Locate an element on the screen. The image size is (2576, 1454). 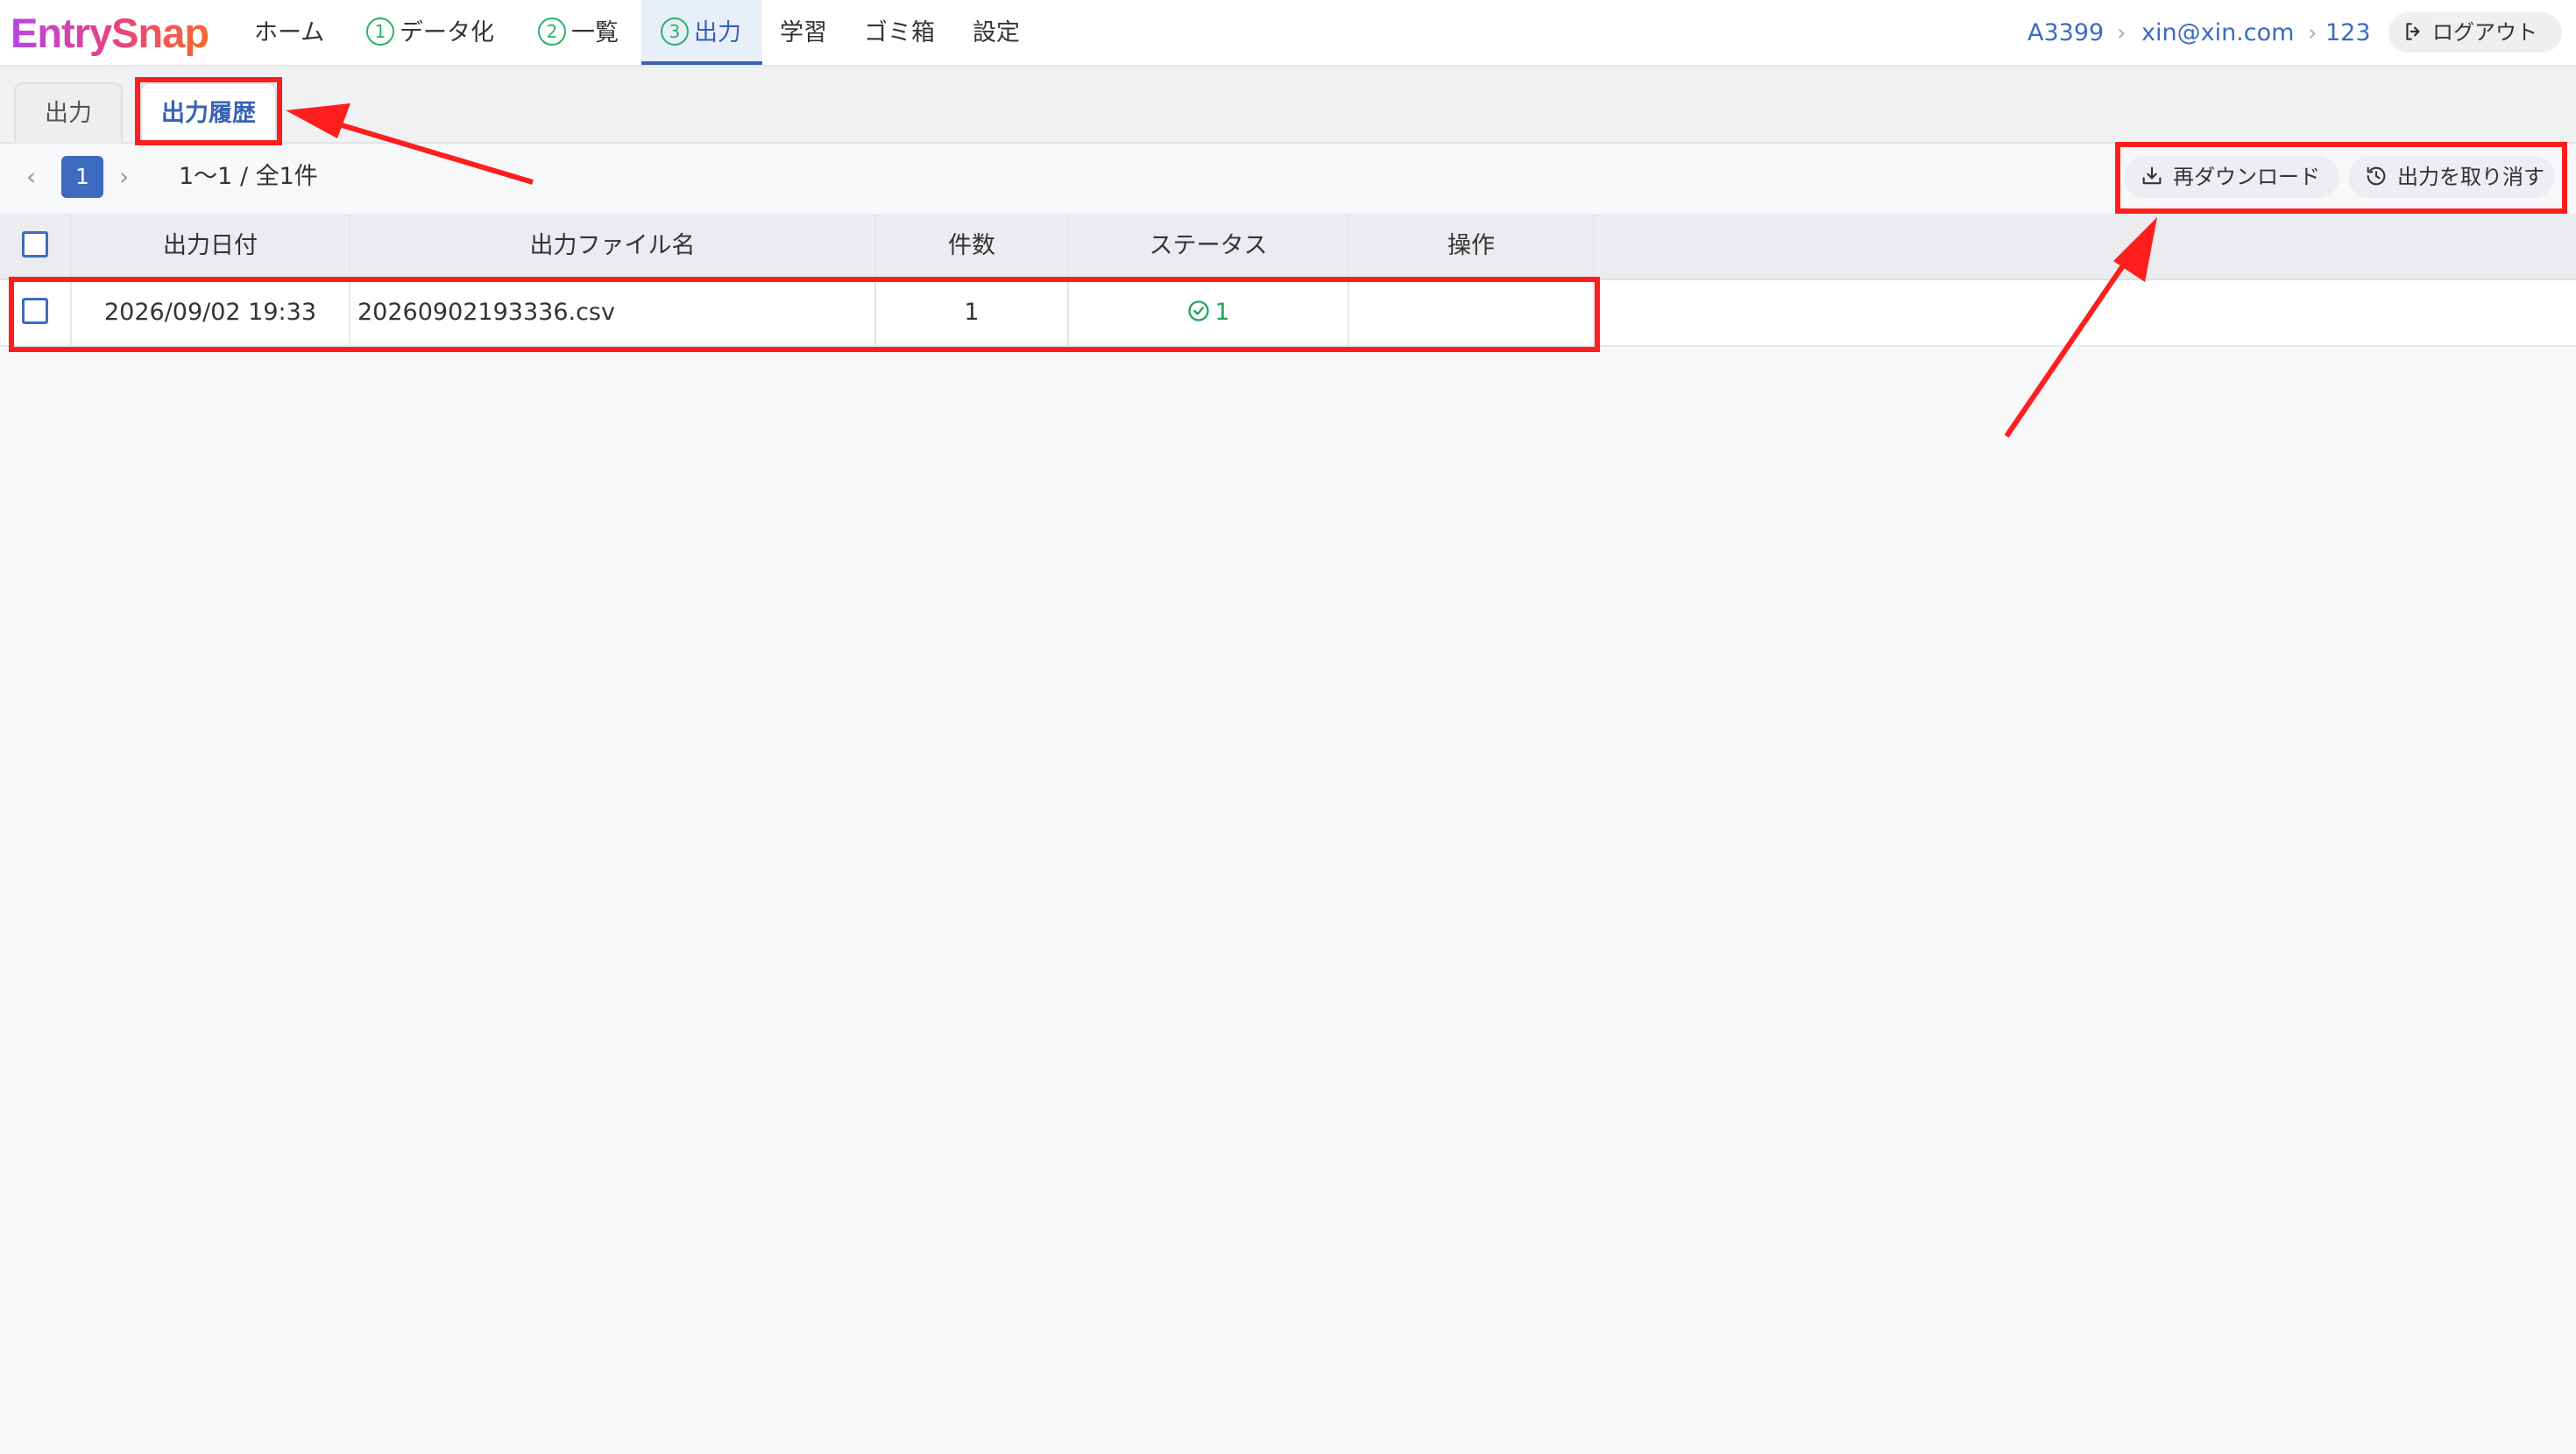
annotation-box-table-row is located at coordinates (804, 314).